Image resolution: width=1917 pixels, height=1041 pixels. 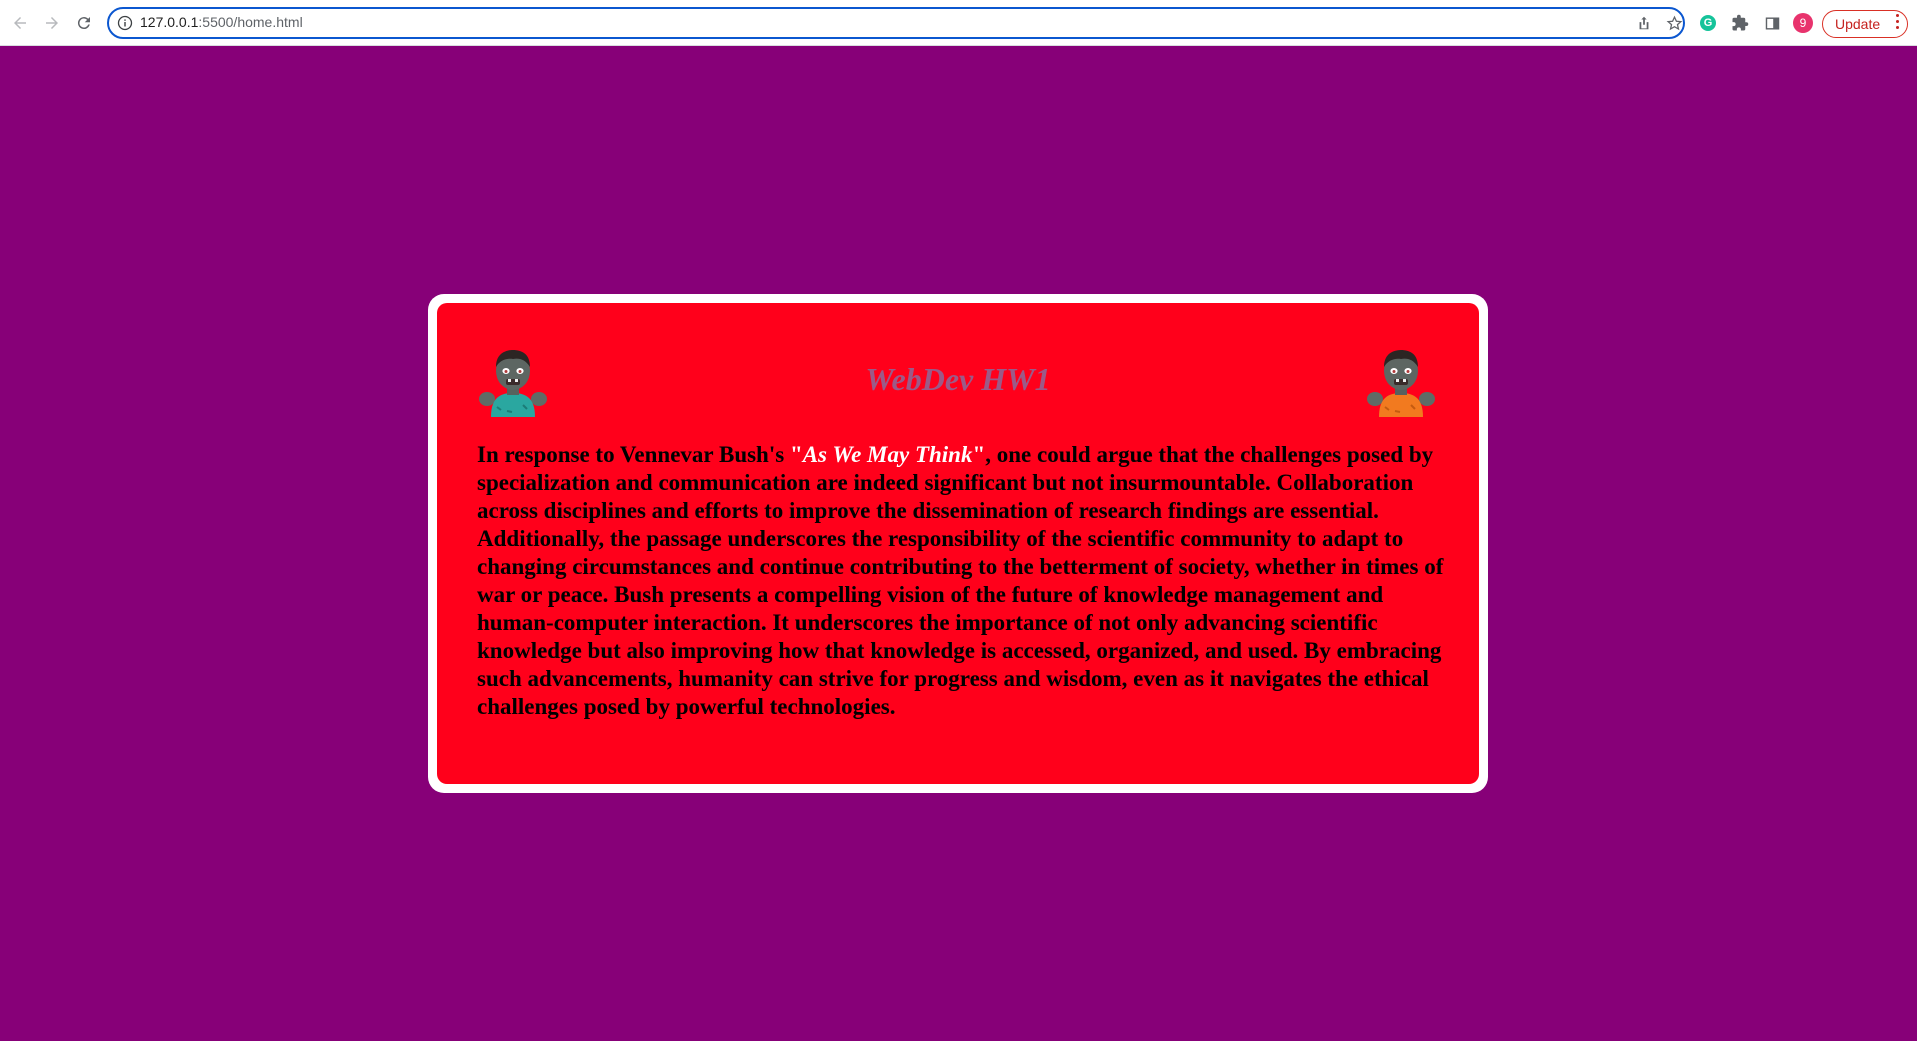 What do you see at coordinates (1858, 24) in the screenshot?
I see `update-label: Update` at bounding box center [1858, 24].